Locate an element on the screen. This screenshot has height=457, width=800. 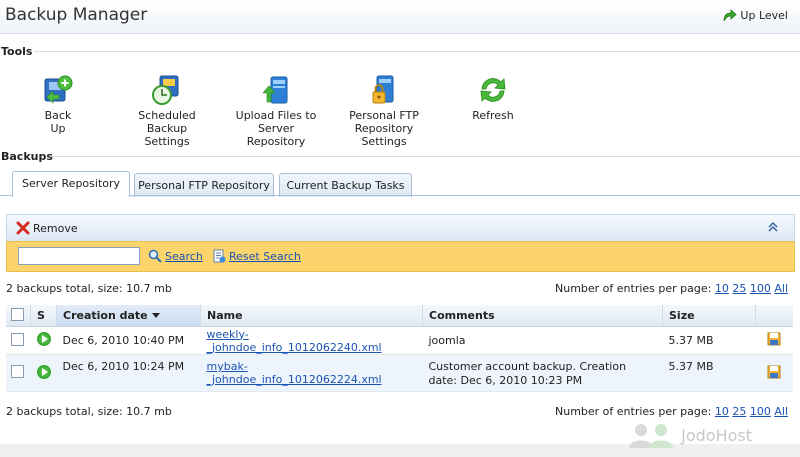
back-up-tool: Back Up is located at coordinates (58, 104).